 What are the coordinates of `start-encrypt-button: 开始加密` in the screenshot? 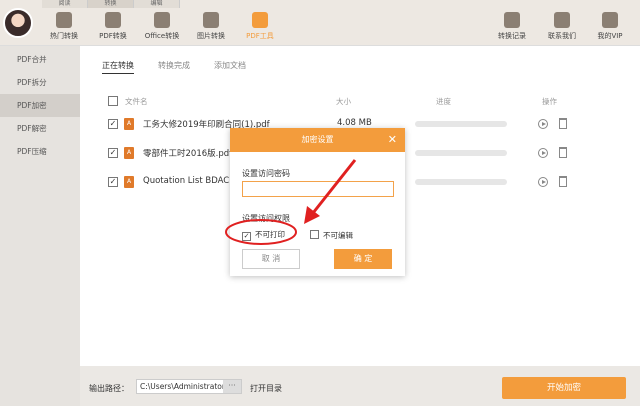 It's located at (564, 388).